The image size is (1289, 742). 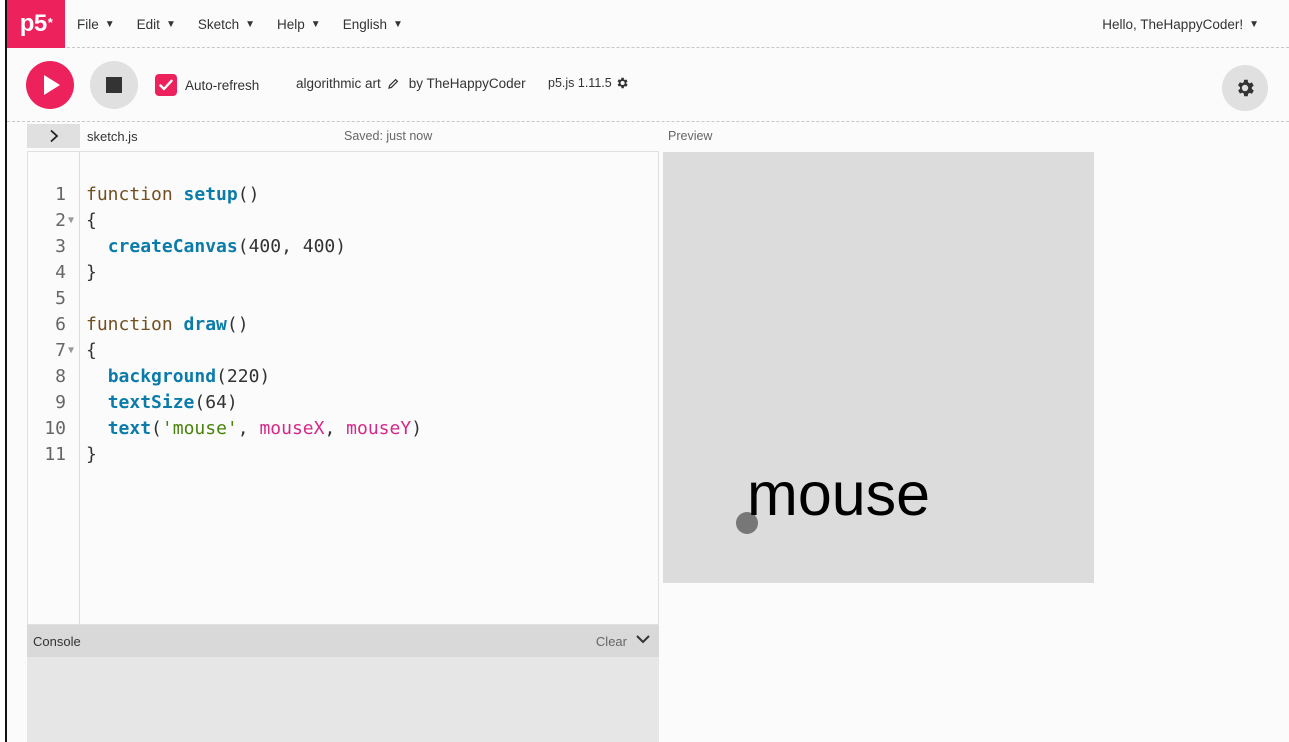 I want to click on checkmark-icon, so click(x=166, y=85).